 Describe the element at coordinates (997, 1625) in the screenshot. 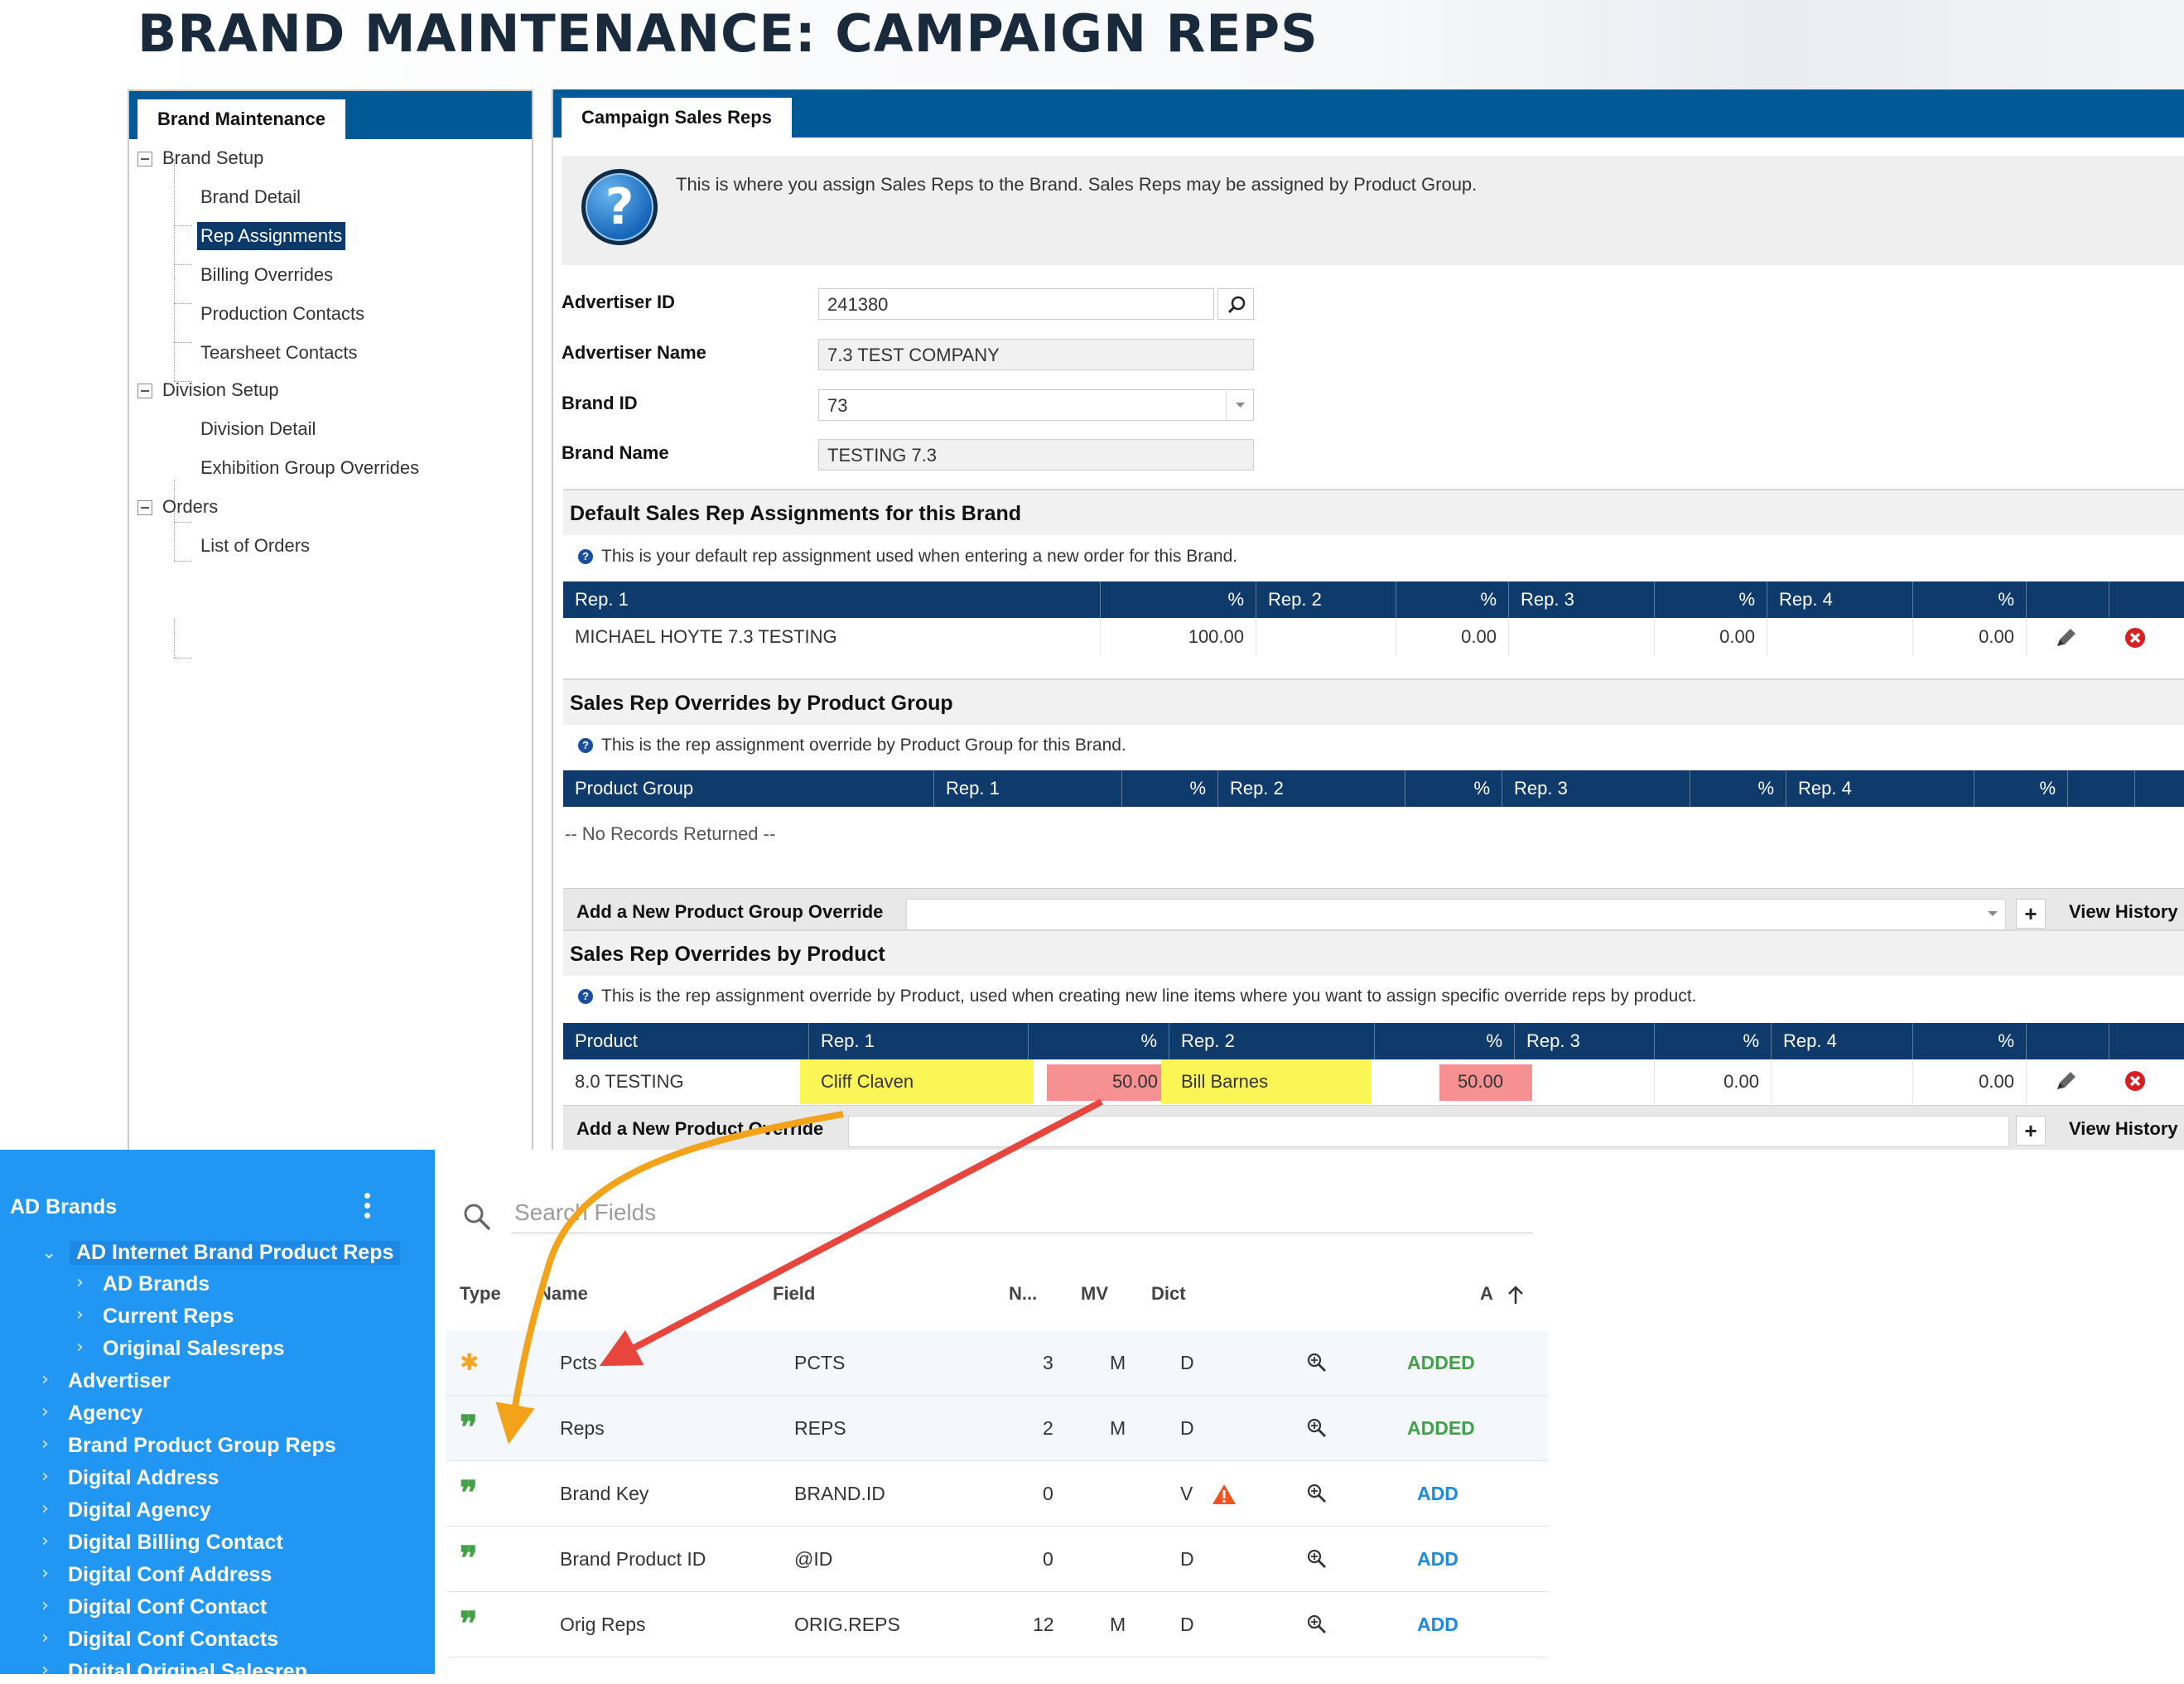

I see `list-item: ❞ Orig Reps ORIG.REPS 12 M D ADD` at that location.